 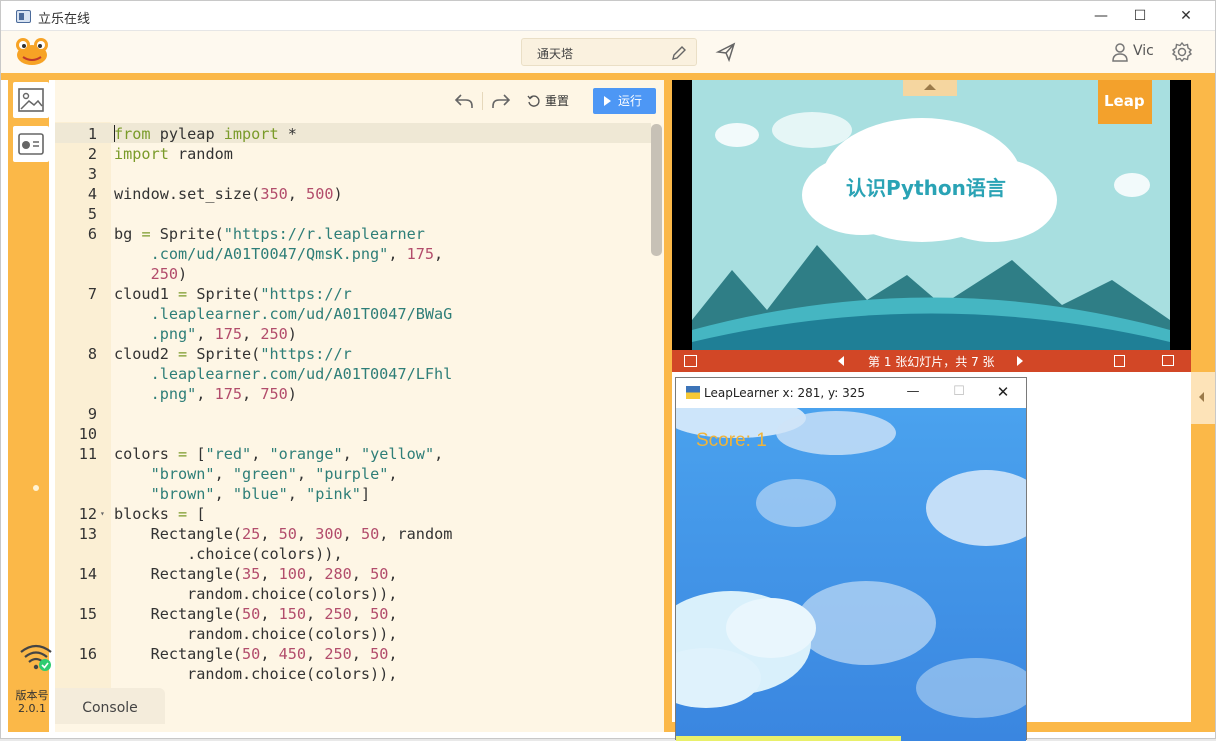 I want to click on slide-heading: 认识Python语言, so click(x=926, y=188).